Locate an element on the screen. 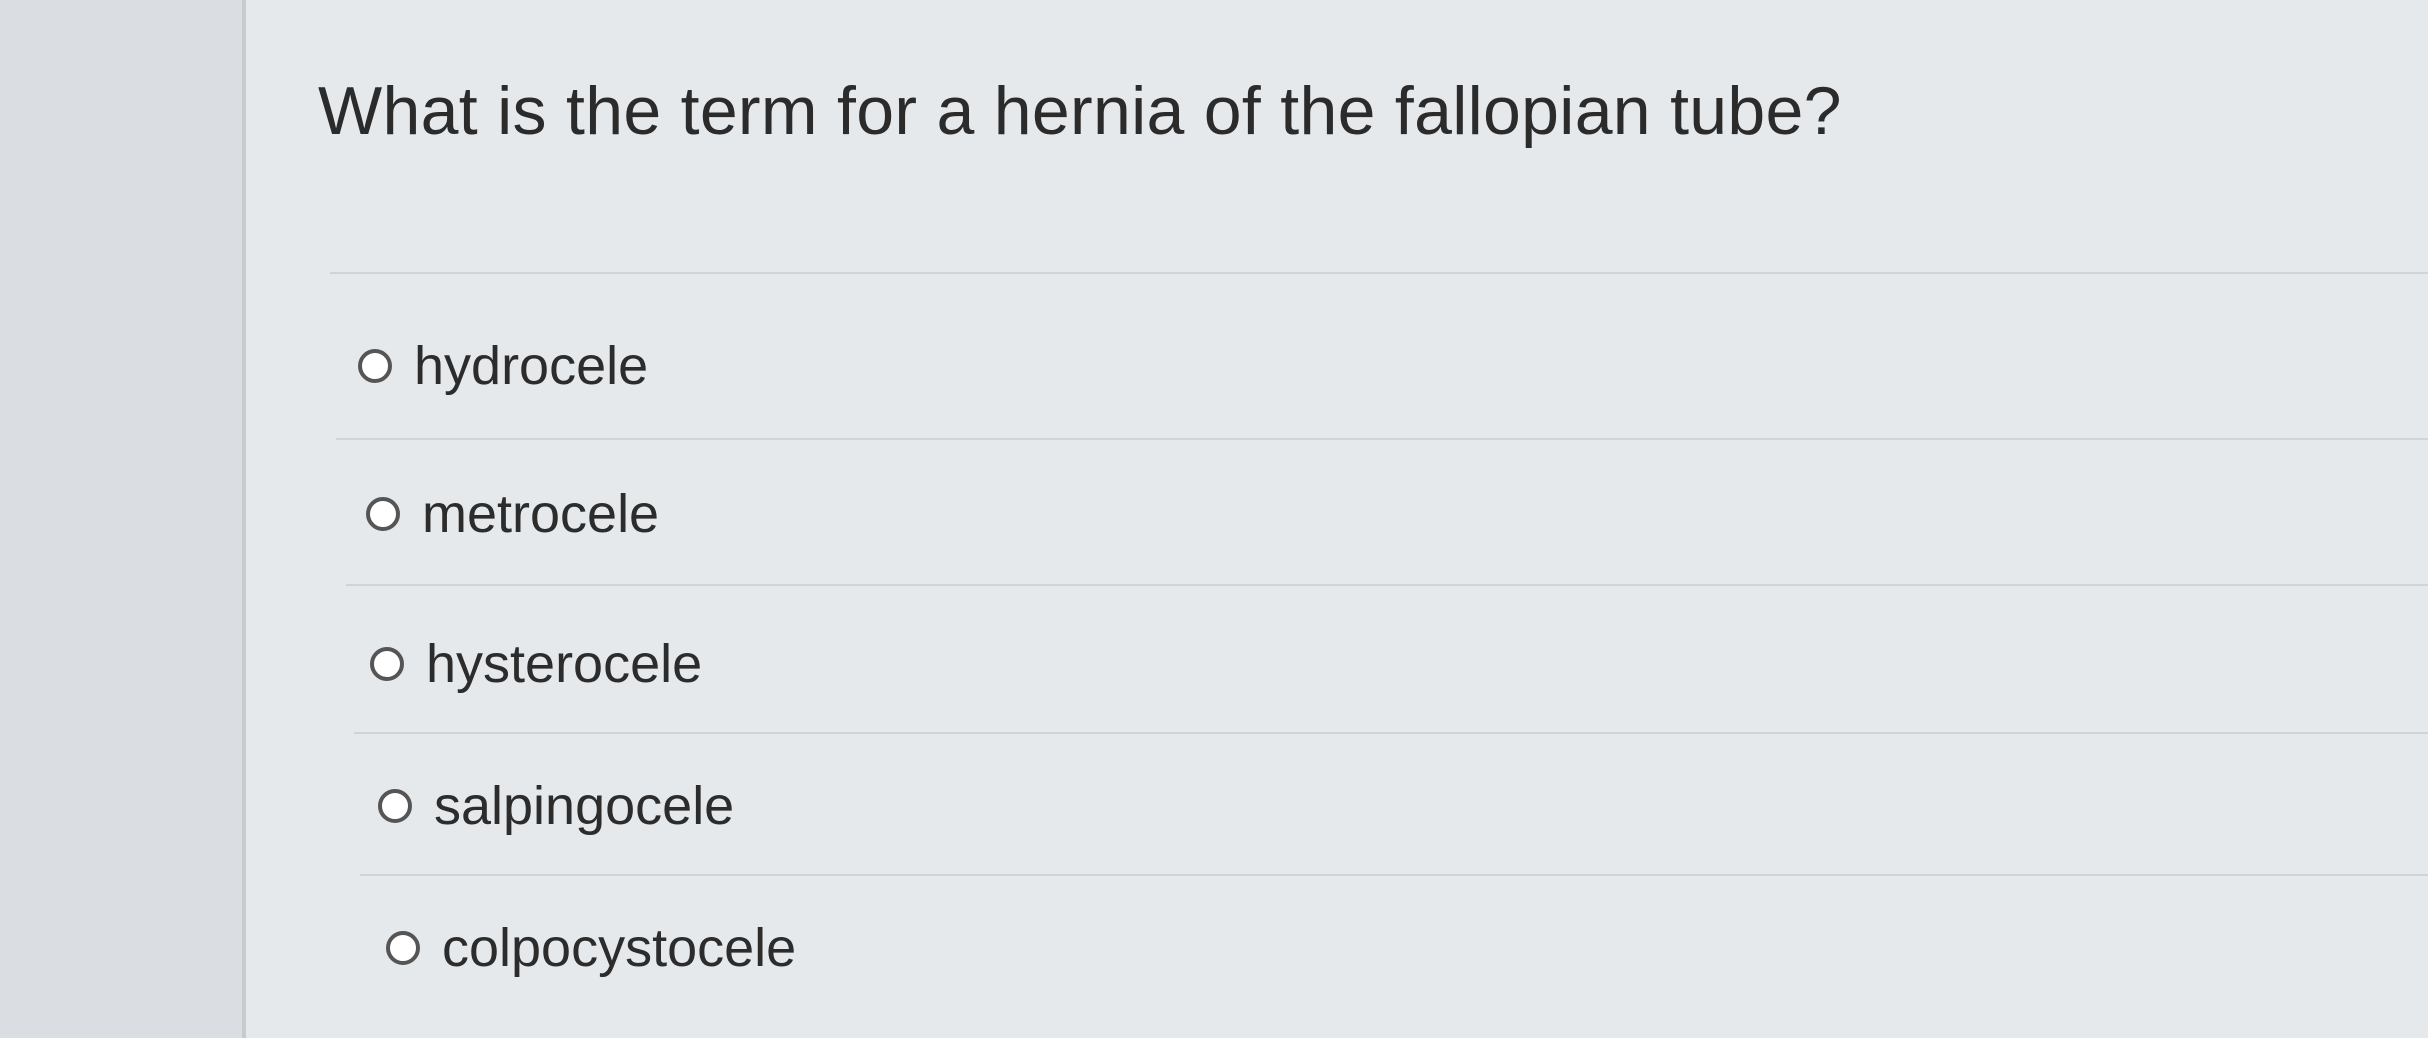 This screenshot has width=2428, height=1038. answer-option-label: hydrocele is located at coordinates (531, 366).